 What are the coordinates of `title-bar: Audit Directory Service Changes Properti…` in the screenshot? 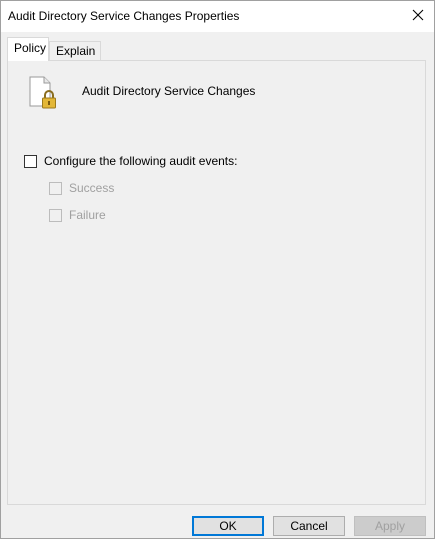 It's located at (217, 16).